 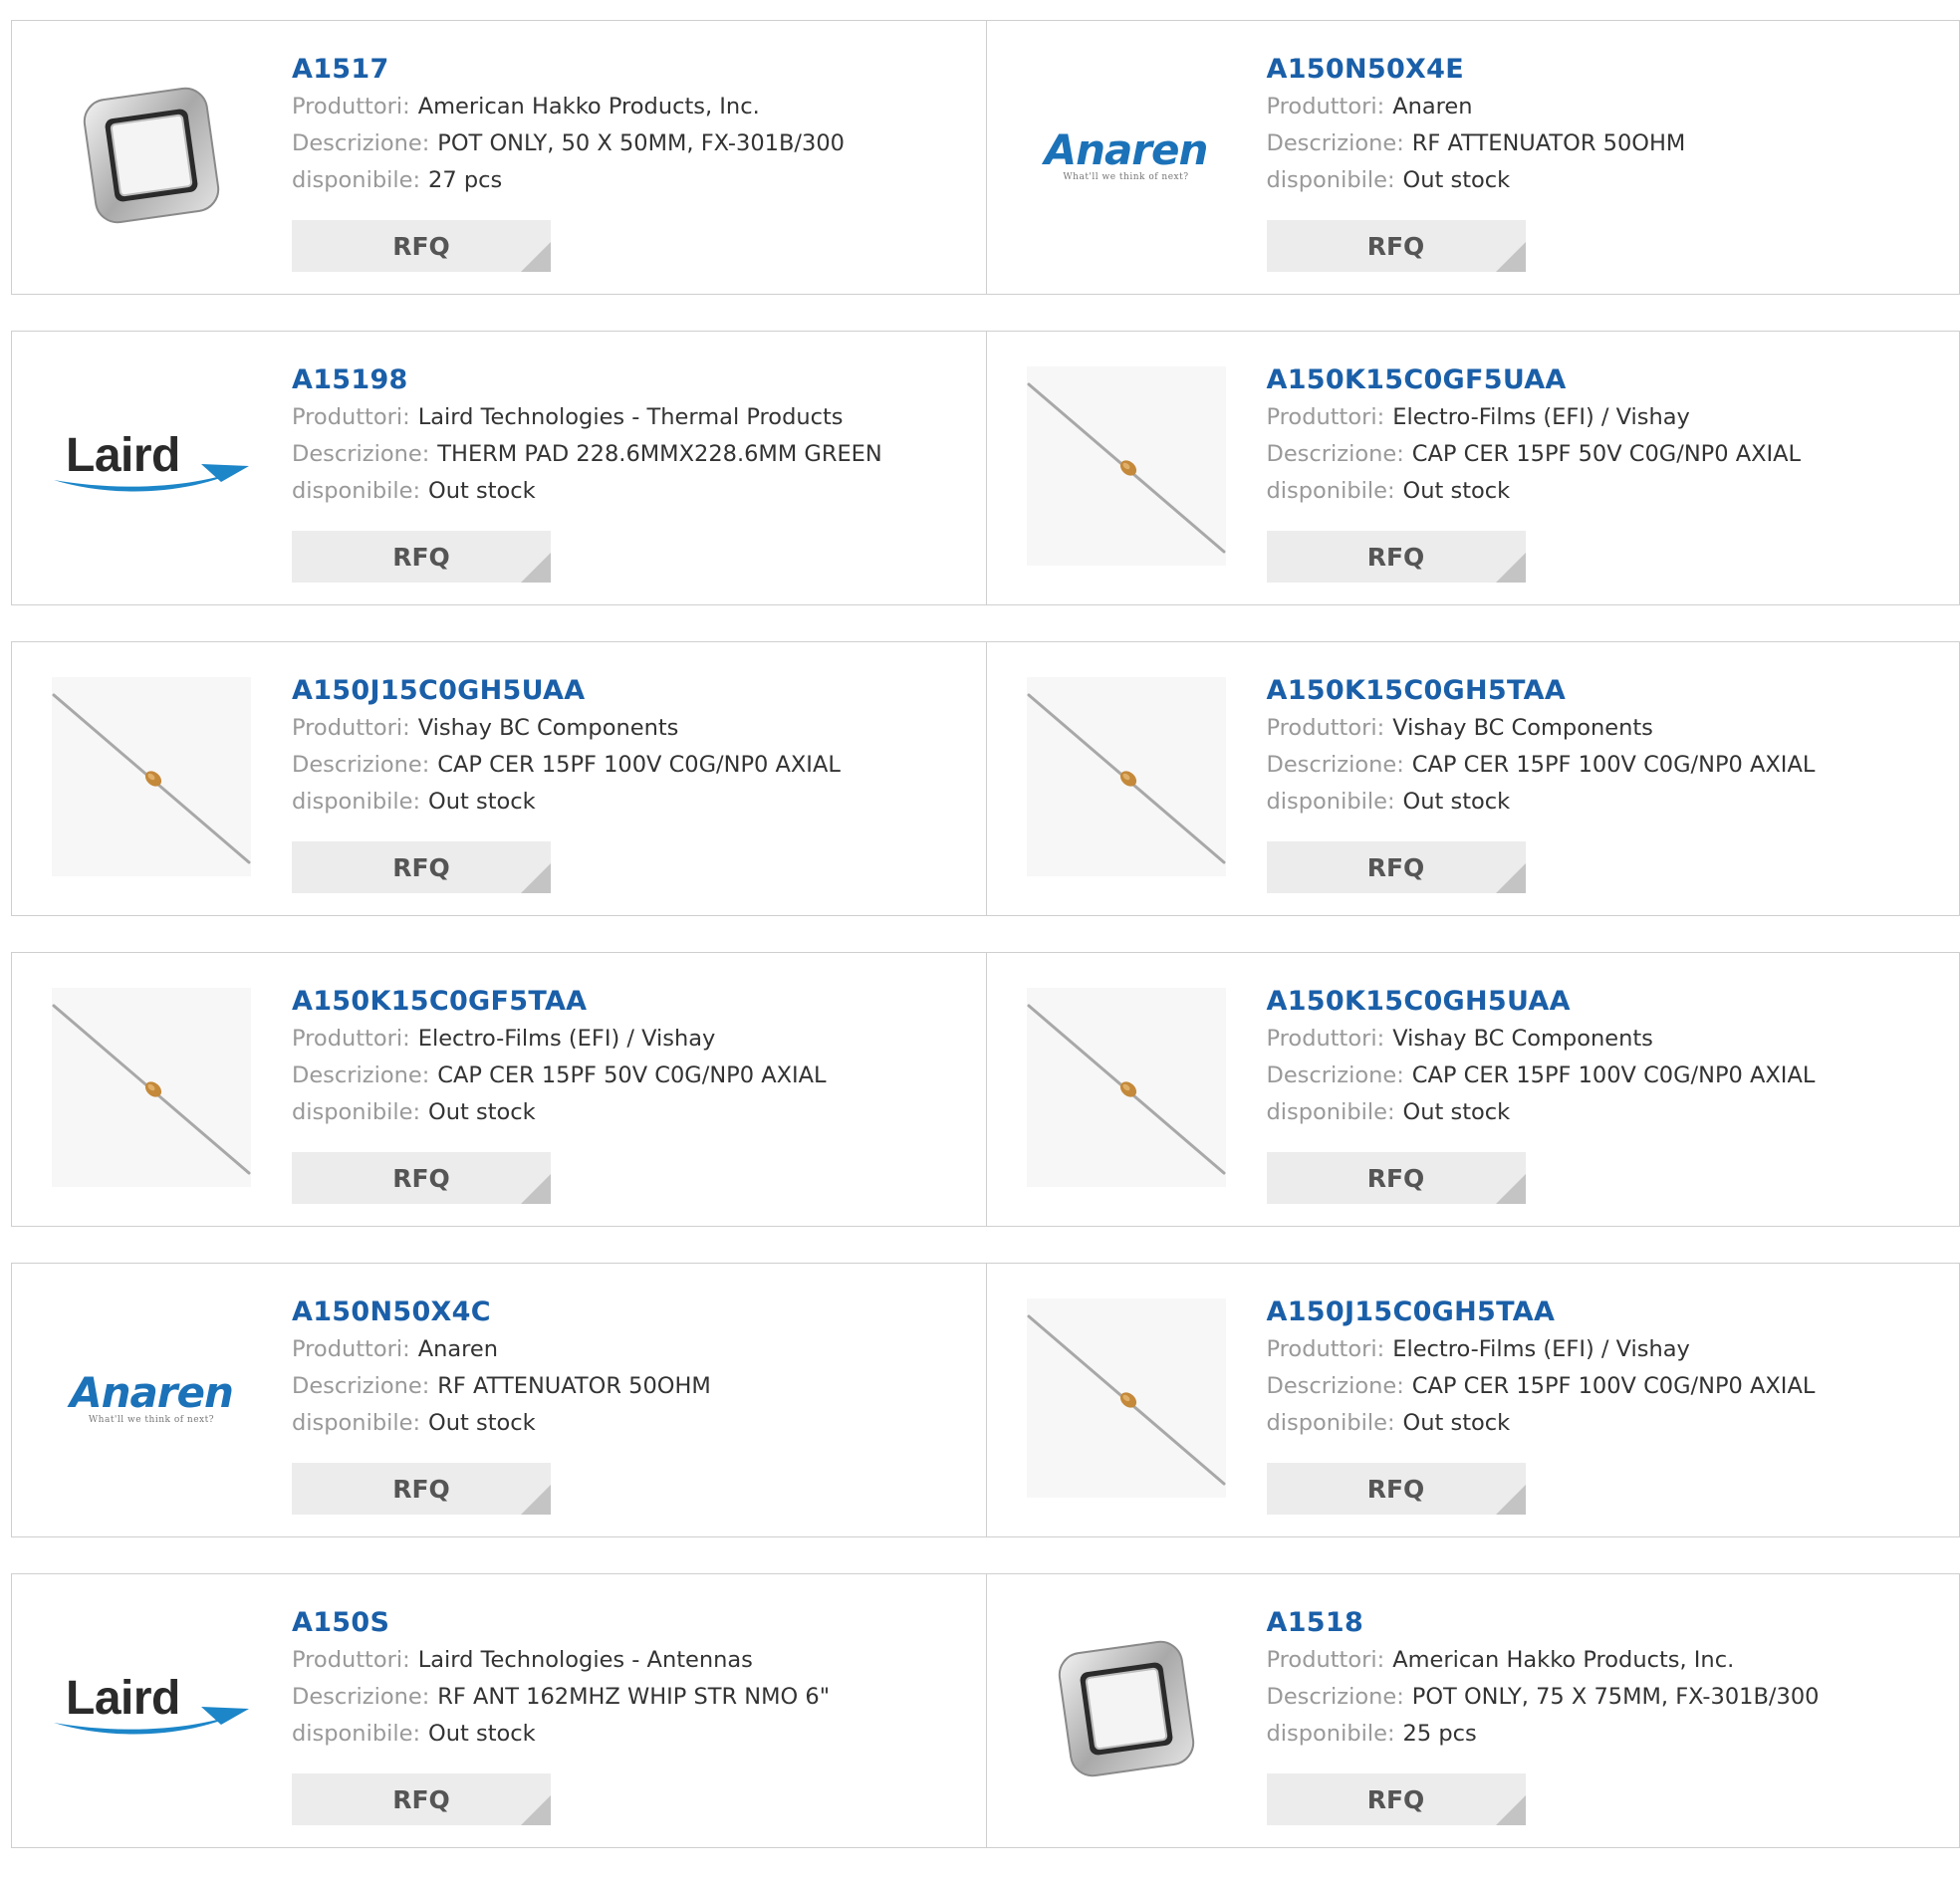 I want to click on description-line: Descrizione: RF ATTENUATOR 50OHM, so click(x=1476, y=143).